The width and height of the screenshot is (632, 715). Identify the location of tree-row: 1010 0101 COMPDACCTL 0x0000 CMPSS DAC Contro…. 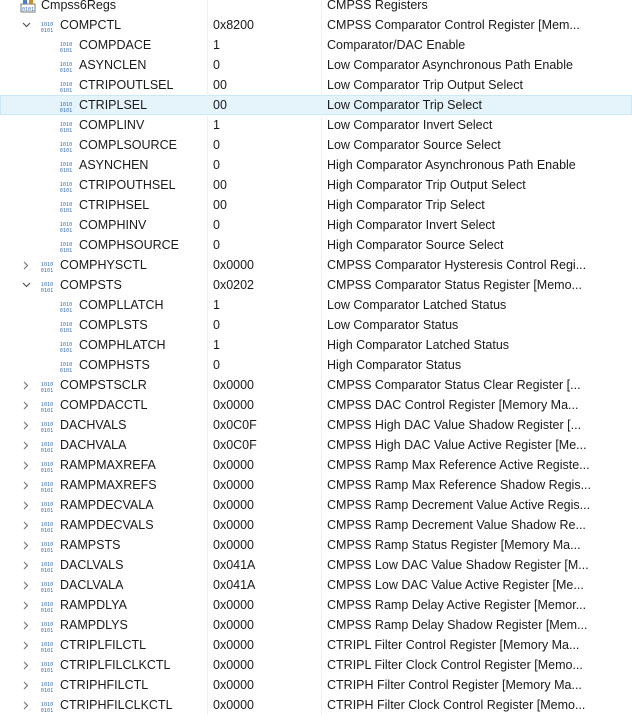
(316, 405).